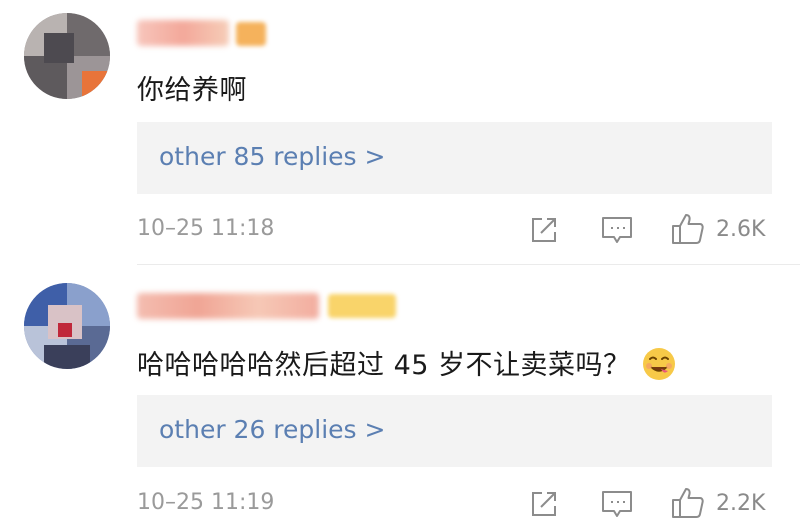 The image size is (800, 530). I want to click on comment-text: 你给养啊, so click(192, 90).